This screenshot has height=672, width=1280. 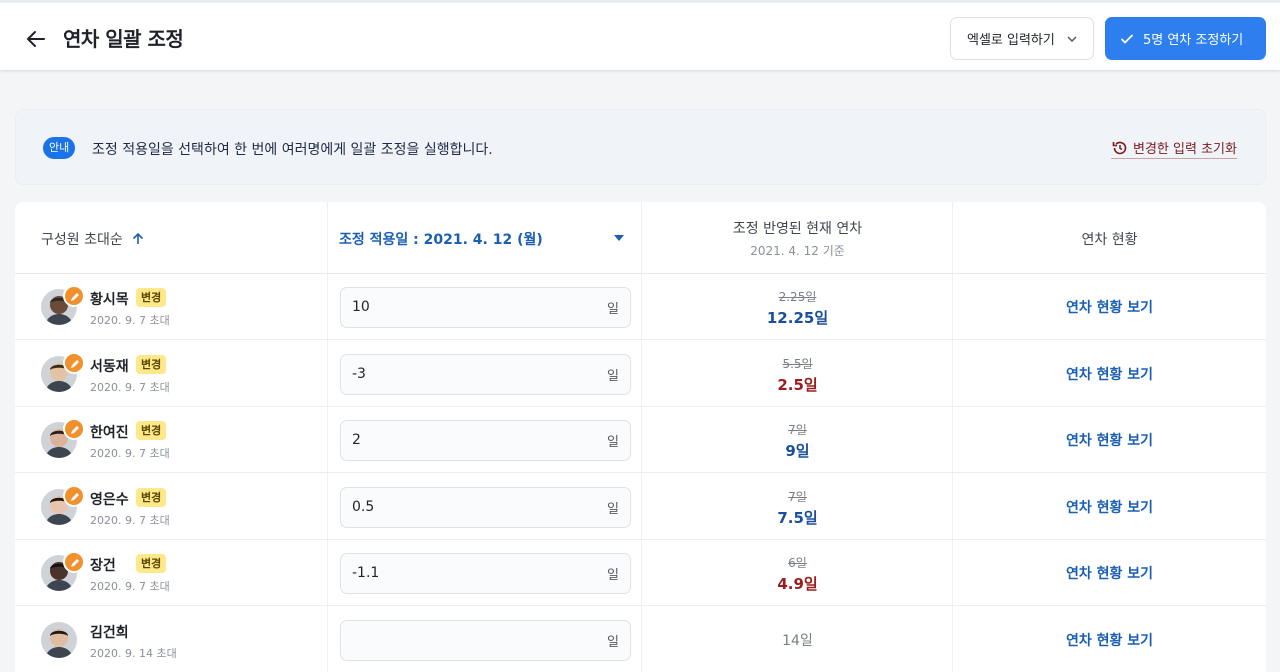 What do you see at coordinates (640, 573) in the screenshot?
I see `table-row: 장건 변경 2020. 9. 7 초대 -1.1 일 6일 4.9일 연차 현황 보기` at bounding box center [640, 573].